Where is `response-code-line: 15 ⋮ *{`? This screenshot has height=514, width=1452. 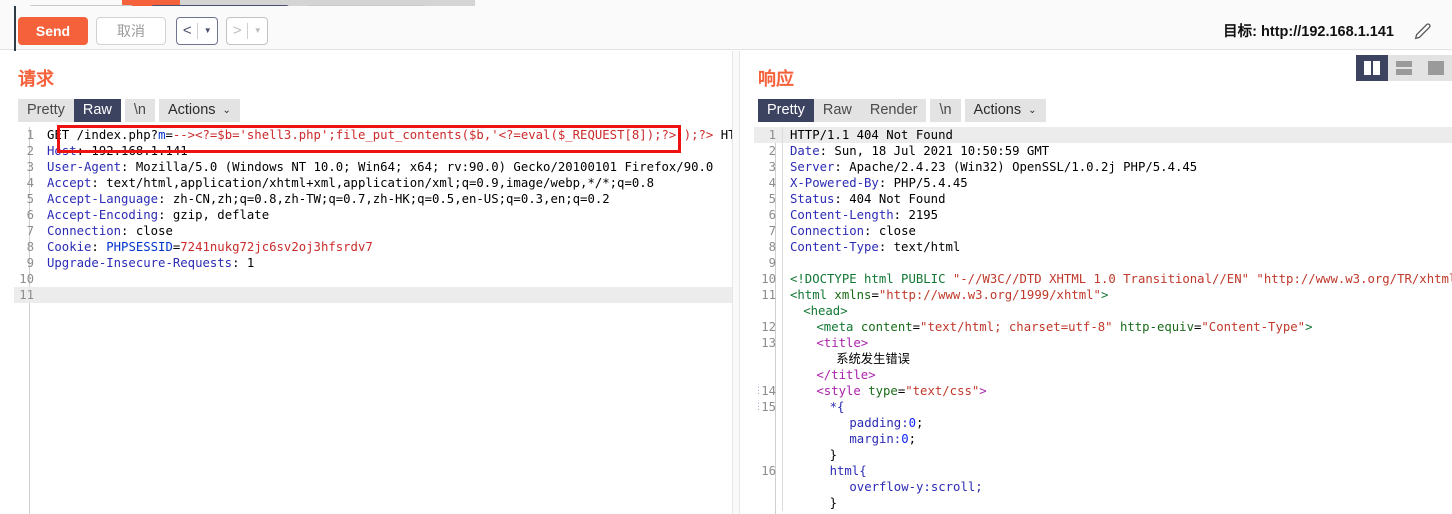
response-code-line: 15 ⋮ *{ is located at coordinates (1103, 407).